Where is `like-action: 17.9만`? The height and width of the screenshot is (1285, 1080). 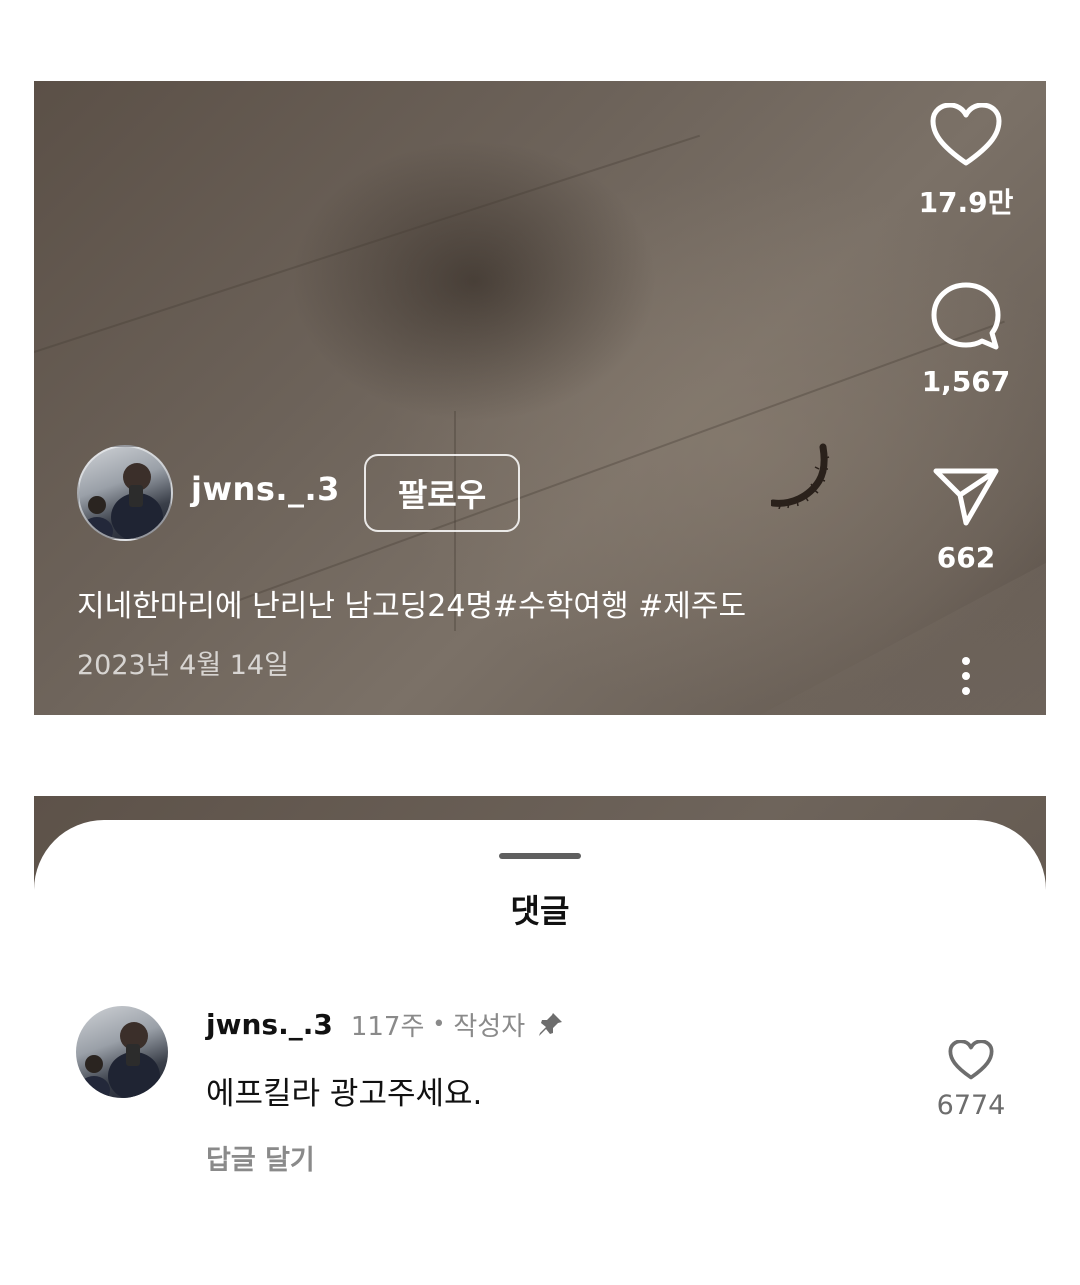
like-action: 17.9만 is located at coordinates (966, 162).